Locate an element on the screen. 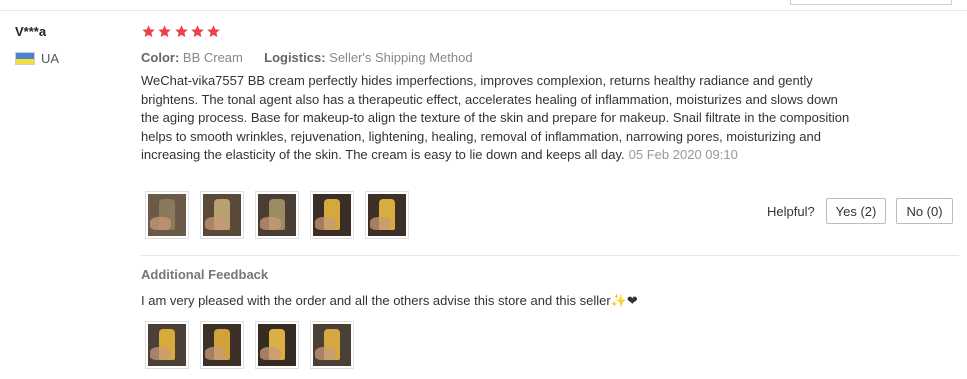 The width and height of the screenshot is (967, 379). helpful-no-button: No (0) is located at coordinates (924, 211).